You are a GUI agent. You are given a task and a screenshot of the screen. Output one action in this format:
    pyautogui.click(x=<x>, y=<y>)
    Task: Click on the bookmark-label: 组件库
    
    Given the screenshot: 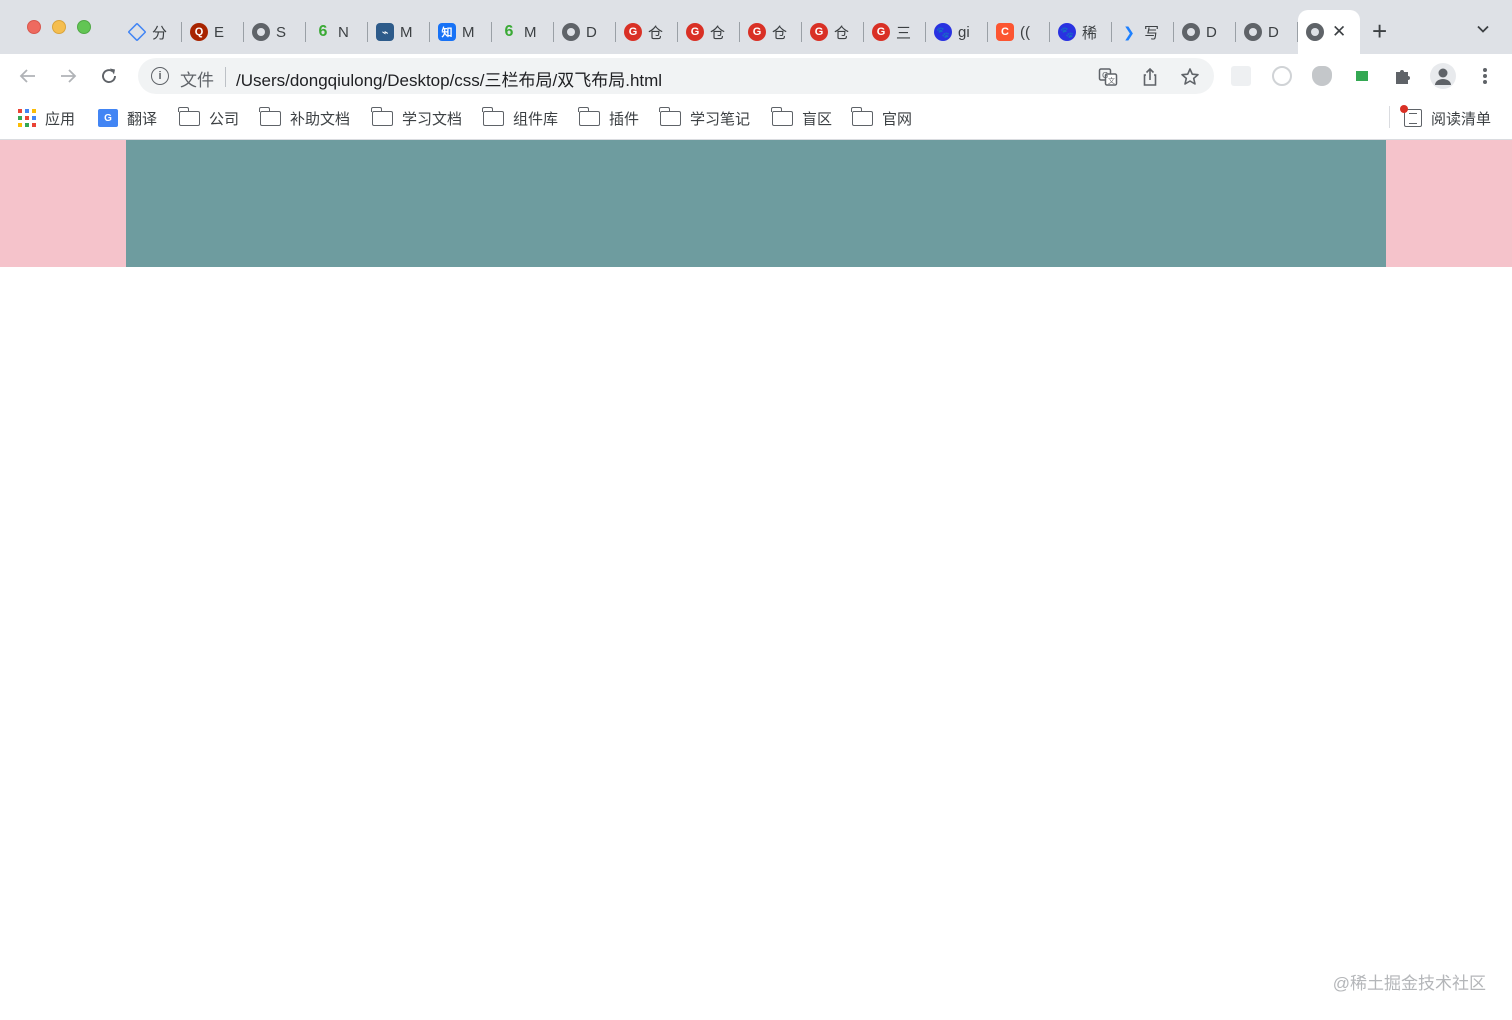 What is the action you would take?
    pyautogui.click(x=536, y=119)
    